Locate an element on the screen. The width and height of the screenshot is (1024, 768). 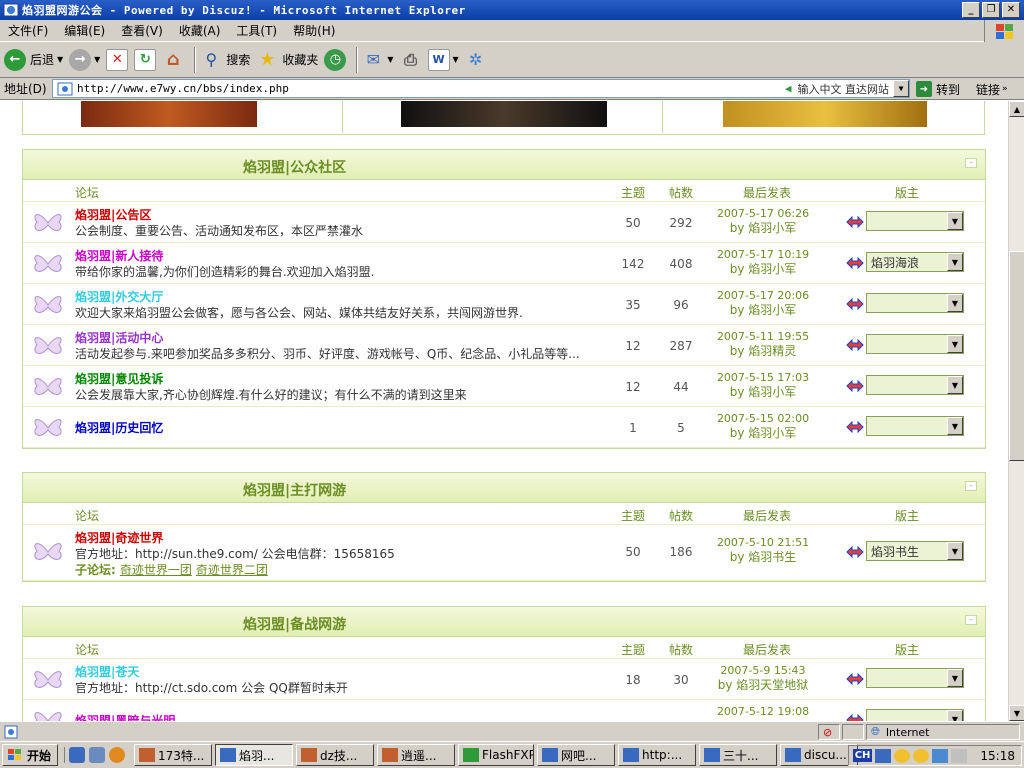
section-title: 焰羽盟|公众社区 is located at coordinates (294, 167).